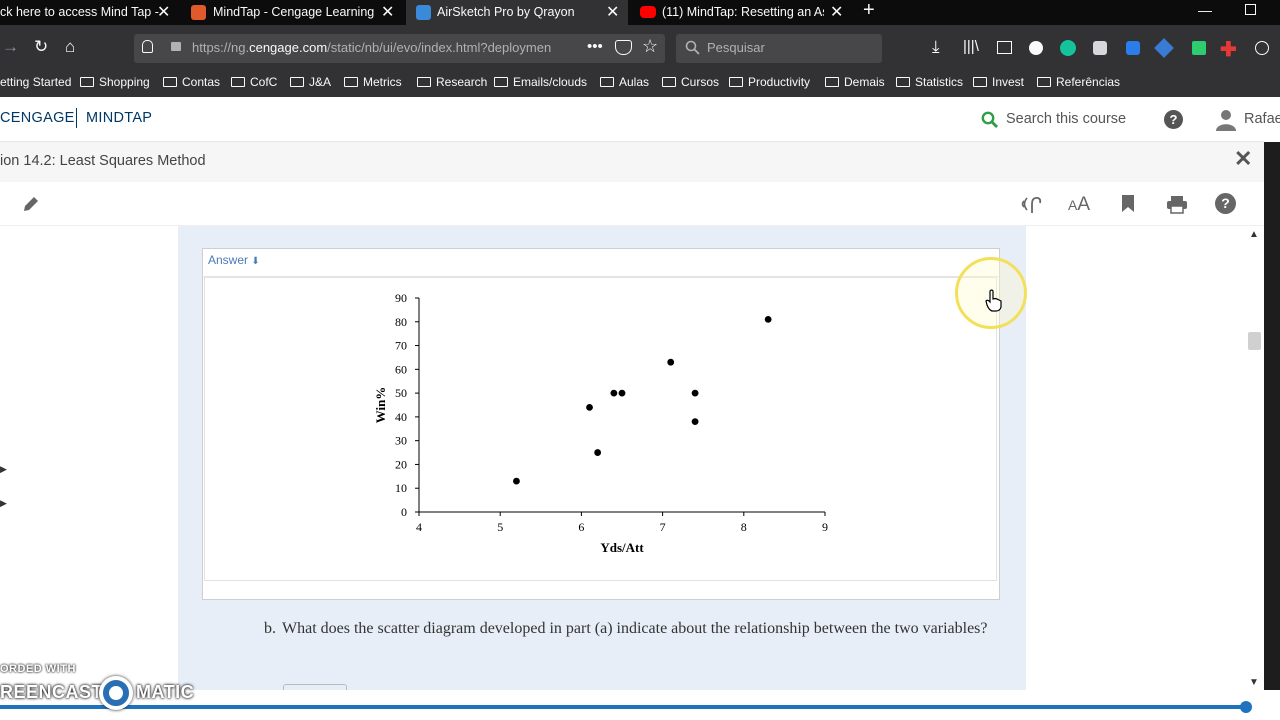 The height and width of the screenshot is (720, 1280). Describe the element at coordinates (147, 46) in the screenshot. I see `tracking-shield-icon` at that location.